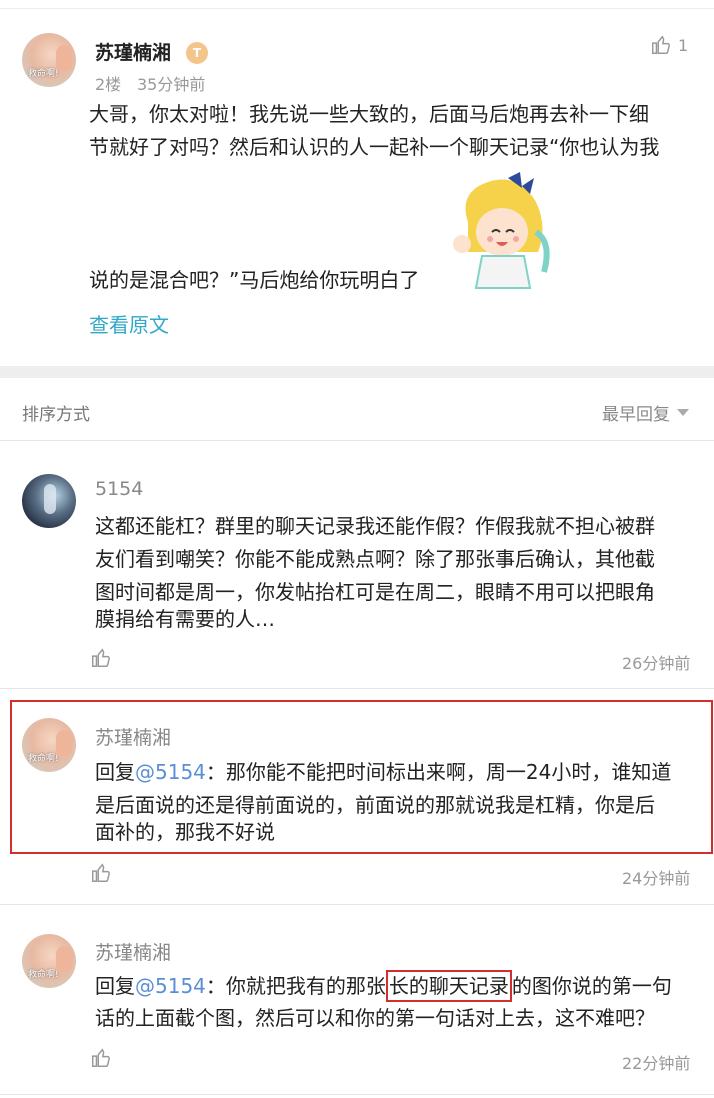  What do you see at coordinates (683, 412) in the screenshot?
I see `chevron-down-icon` at bounding box center [683, 412].